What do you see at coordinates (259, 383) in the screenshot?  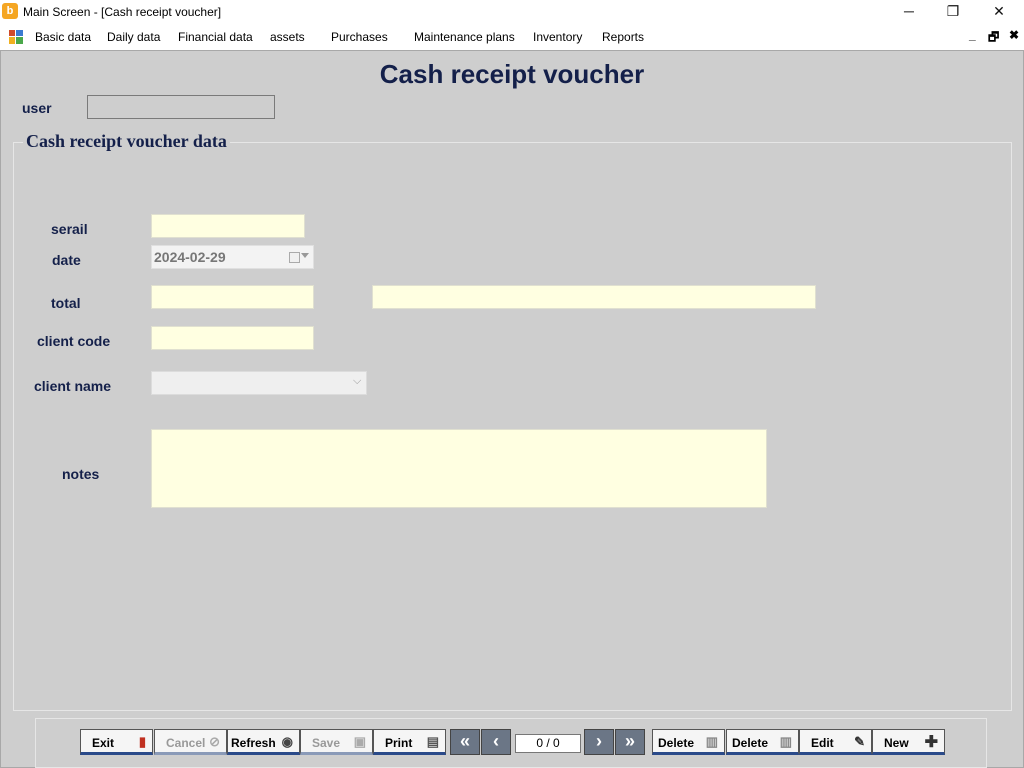 I see `client-name-select` at bounding box center [259, 383].